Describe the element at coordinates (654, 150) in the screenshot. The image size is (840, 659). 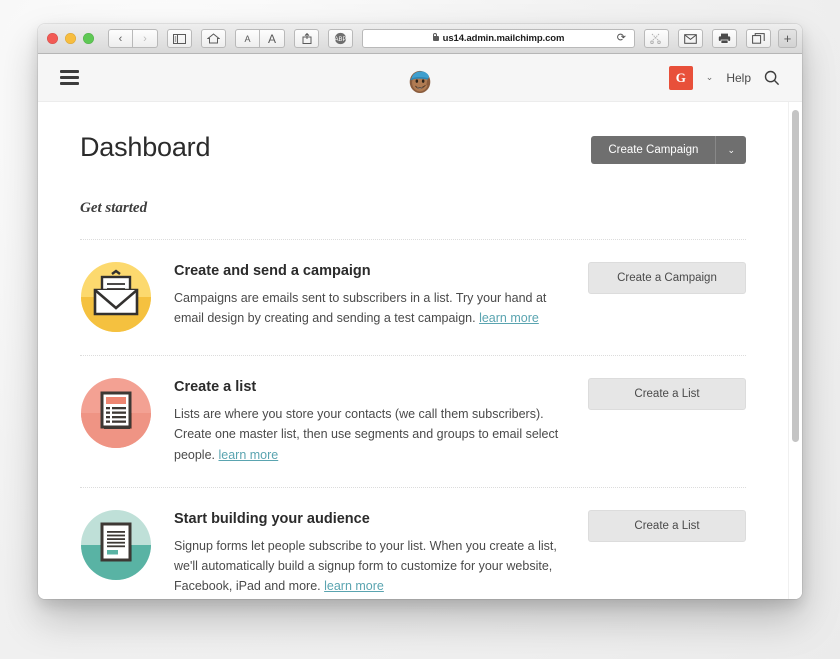
I see `create-campaign-button: Create Campaign` at that location.